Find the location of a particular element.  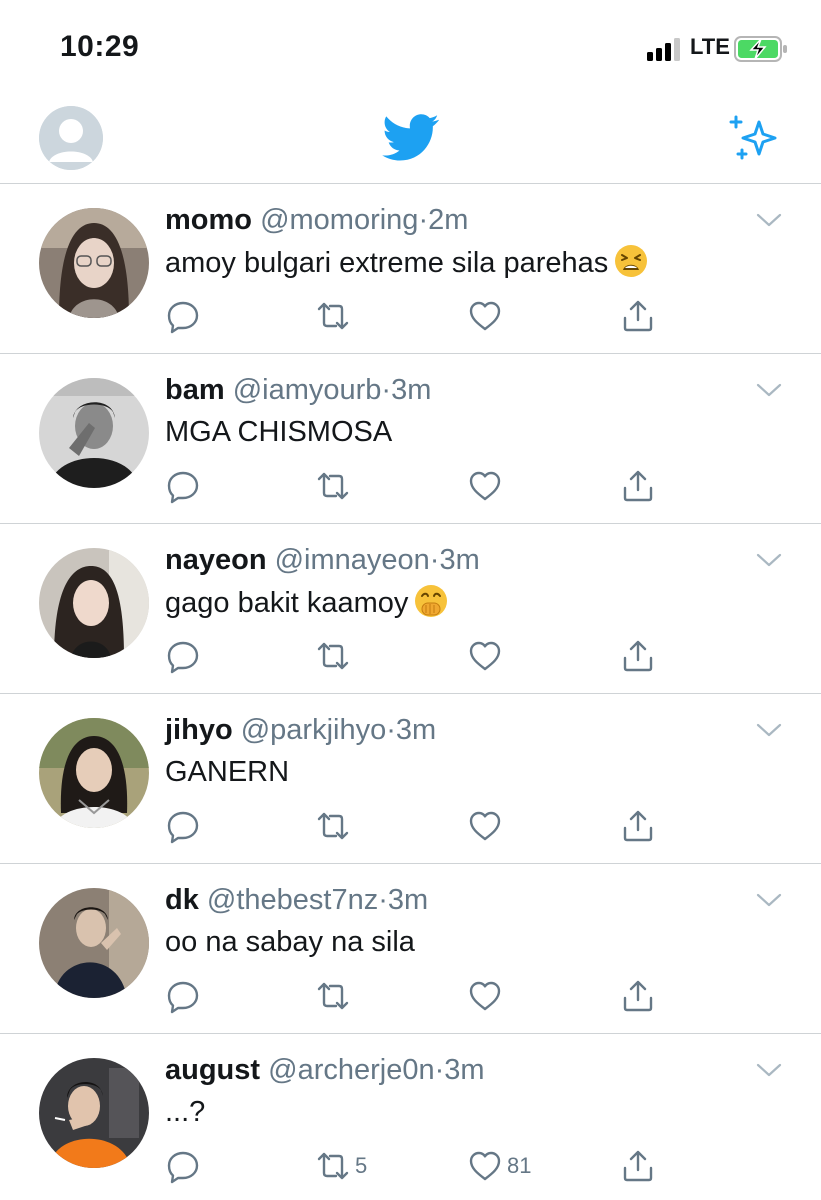

tweet-text-content: GANERN is located at coordinates (227, 772).